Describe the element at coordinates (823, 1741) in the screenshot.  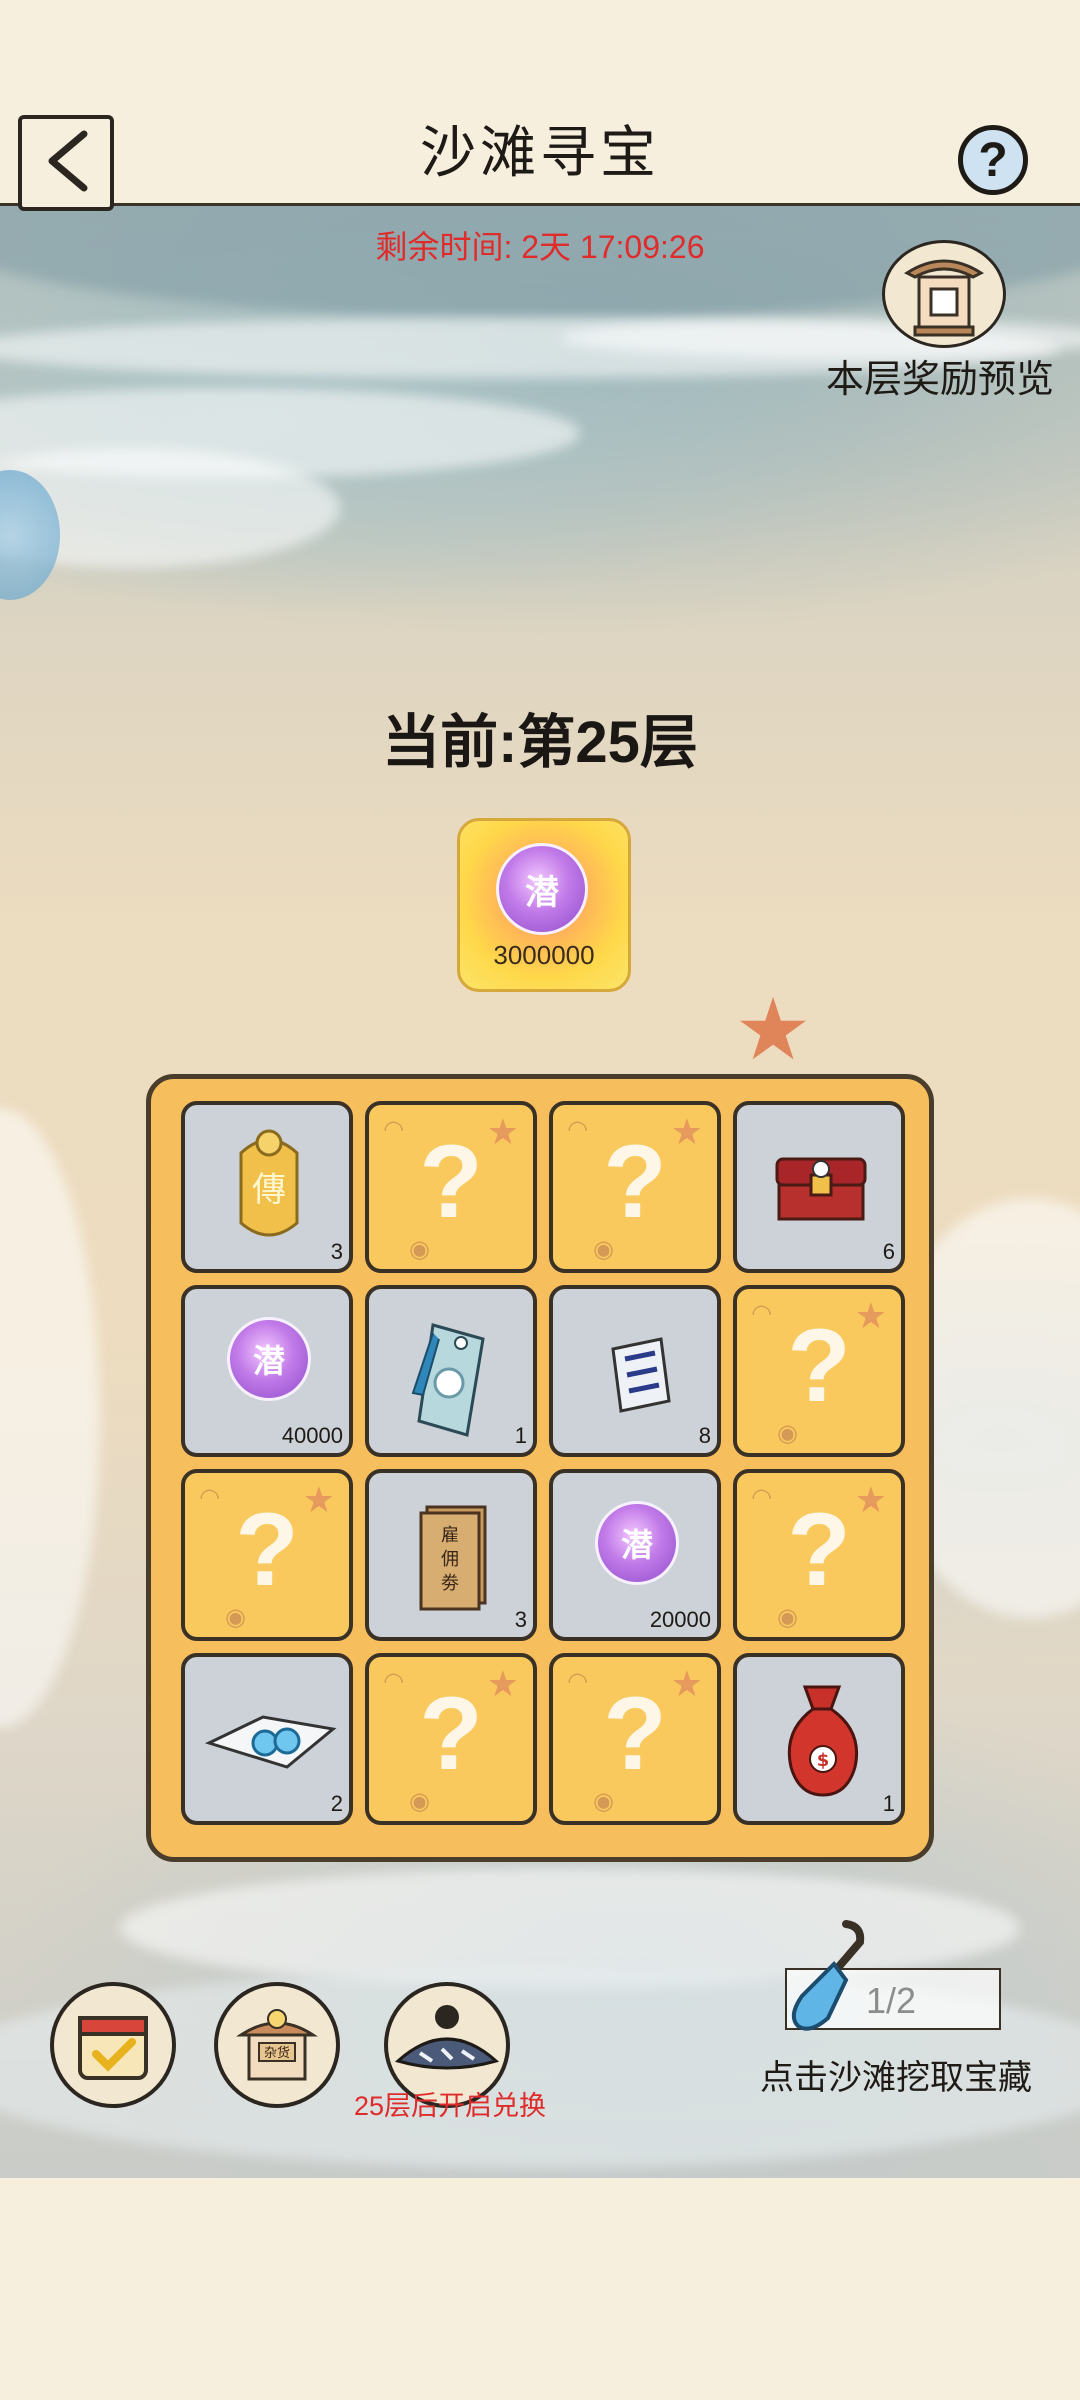
I see `money-bag-icon: $` at that location.